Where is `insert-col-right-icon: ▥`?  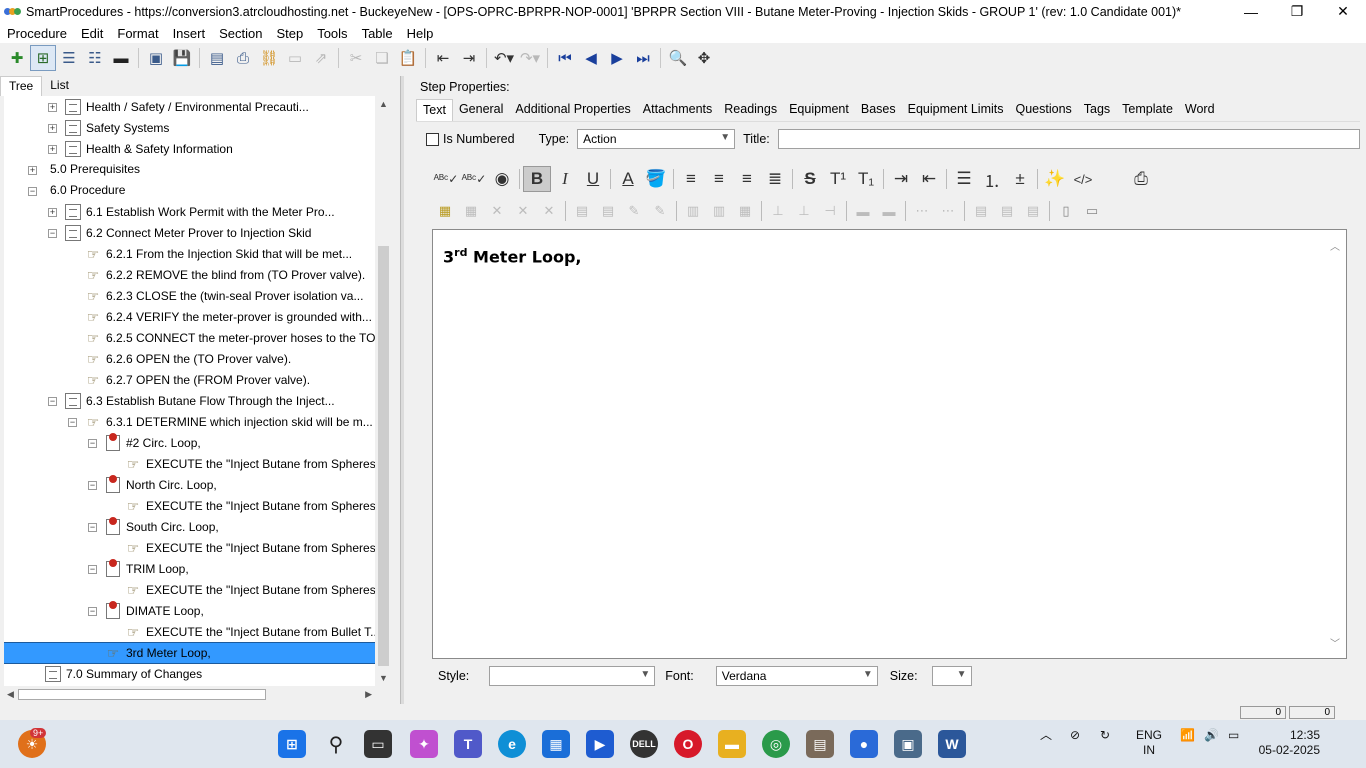 insert-col-right-icon: ▥ is located at coordinates (719, 211).